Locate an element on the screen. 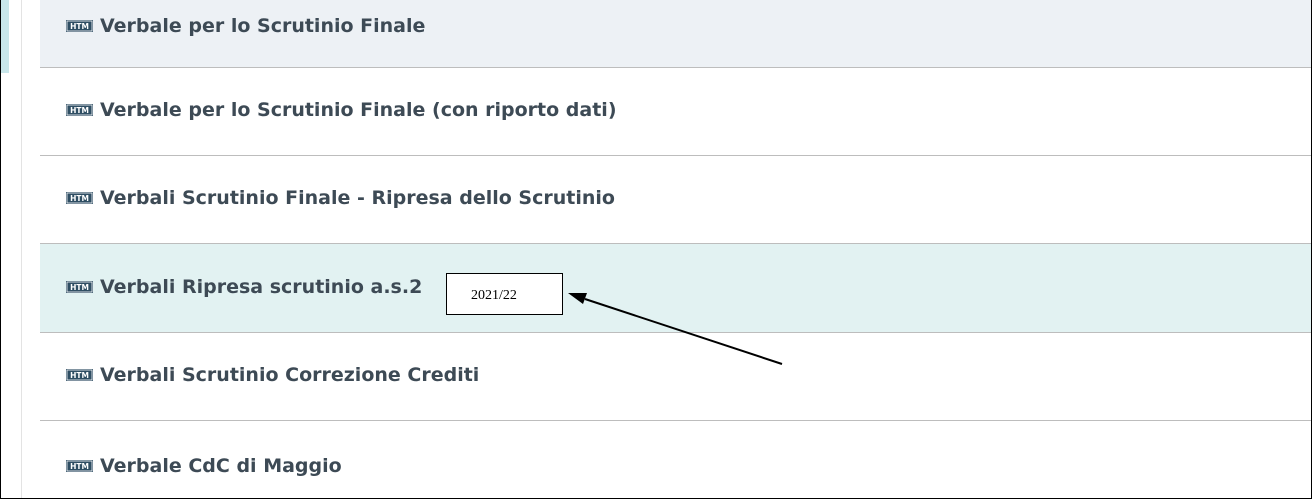 Image resolution: width=1312 pixels, height=499 pixels. sidebar-accent is located at coordinates (5, 36).